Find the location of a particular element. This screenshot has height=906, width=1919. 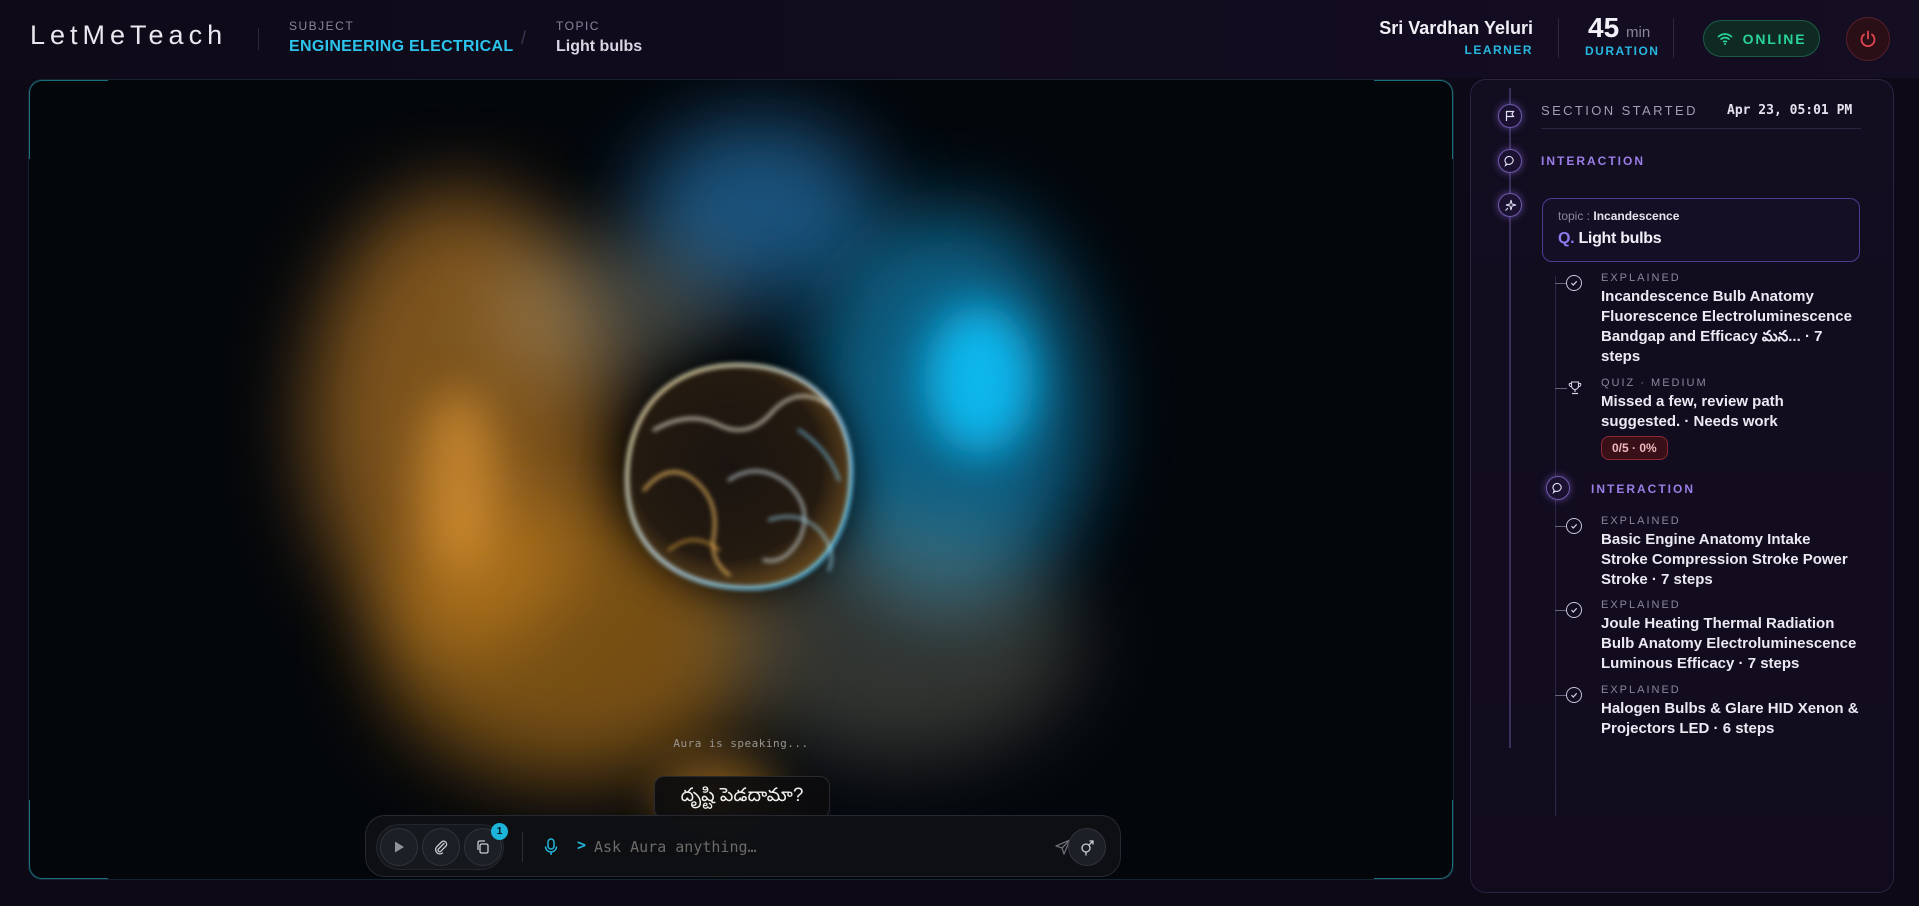

user-role: LEARNER is located at coordinates (1498, 50).